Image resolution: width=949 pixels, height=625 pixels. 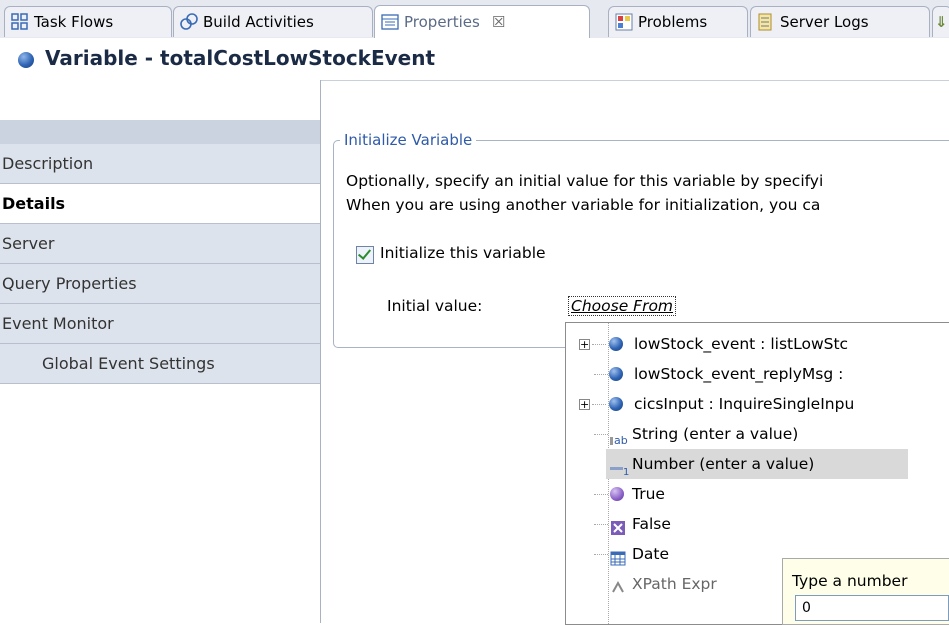 I want to click on xpath-icon, so click(x=618, y=584).